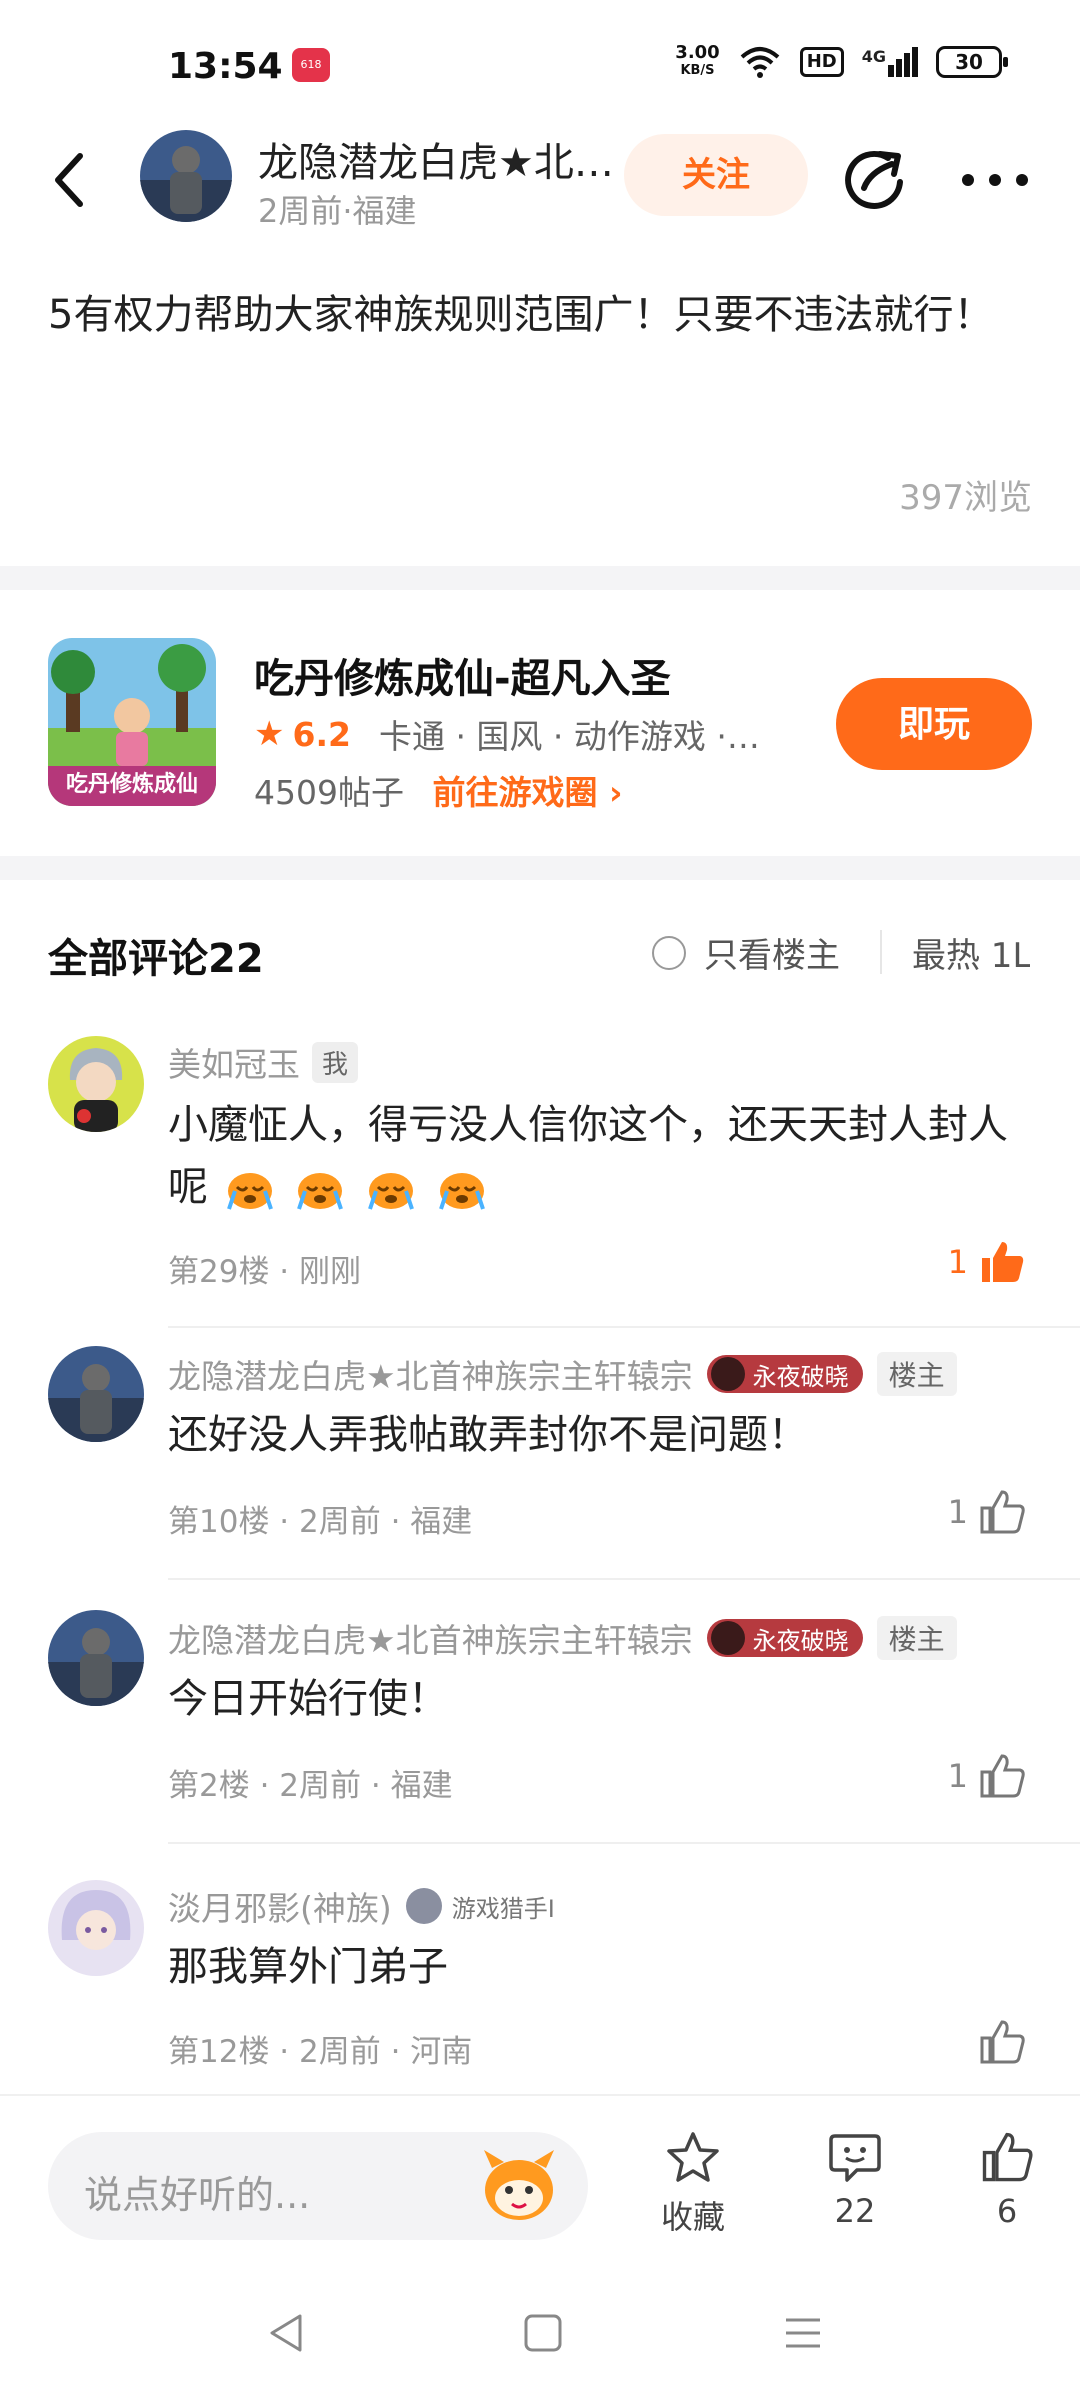 The width and height of the screenshot is (1080, 2400). I want to click on thumbs-up-filled-icon, so click(1003, 1262).